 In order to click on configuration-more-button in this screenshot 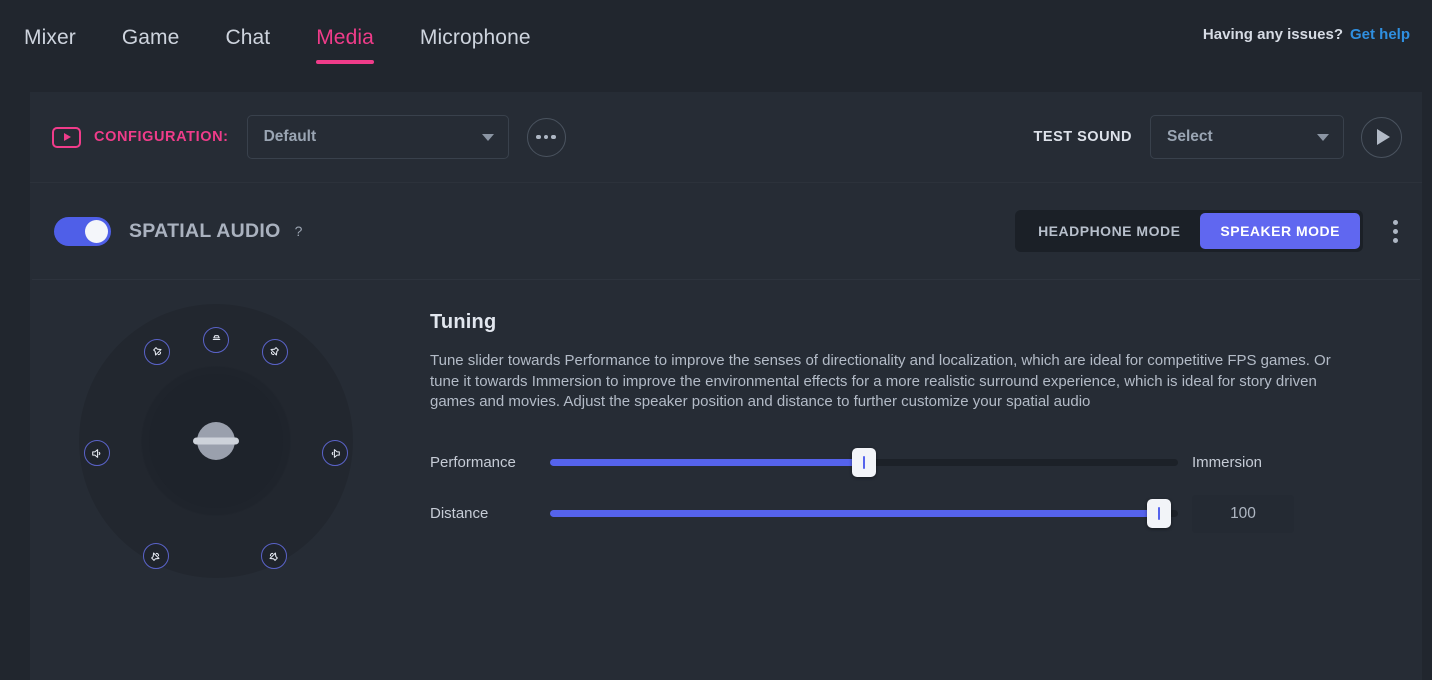, I will do `click(546, 137)`.